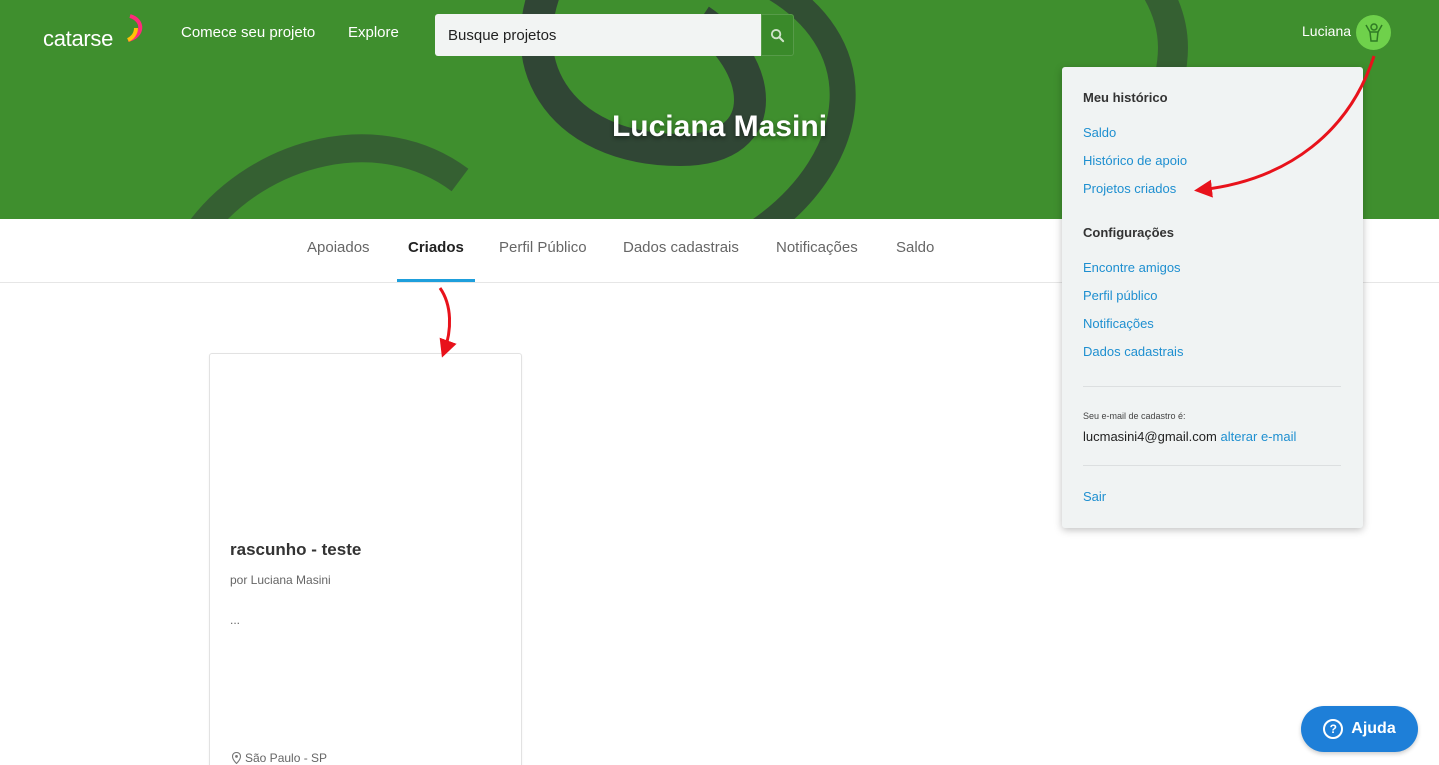  What do you see at coordinates (280, 580) in the screenshot?
I see `project-author: por Luciana Masini` at bounding box center [280, 580].